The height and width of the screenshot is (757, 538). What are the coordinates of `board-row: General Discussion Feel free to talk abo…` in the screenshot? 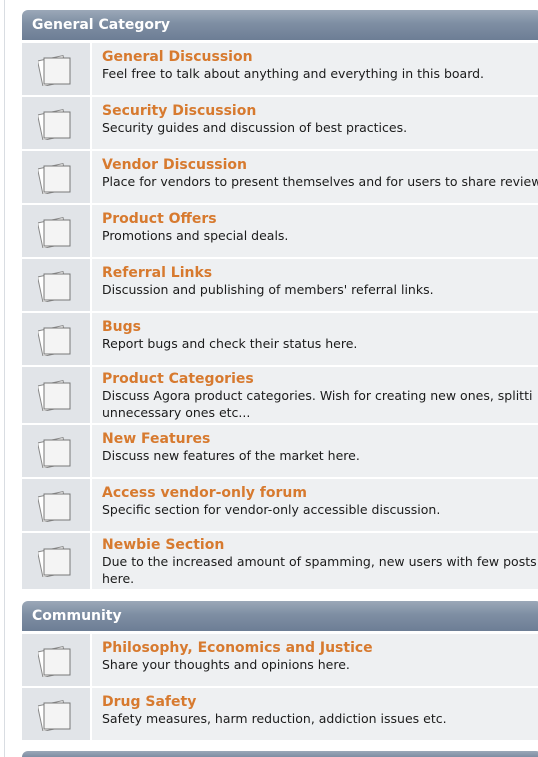 It's located at (280, 70).